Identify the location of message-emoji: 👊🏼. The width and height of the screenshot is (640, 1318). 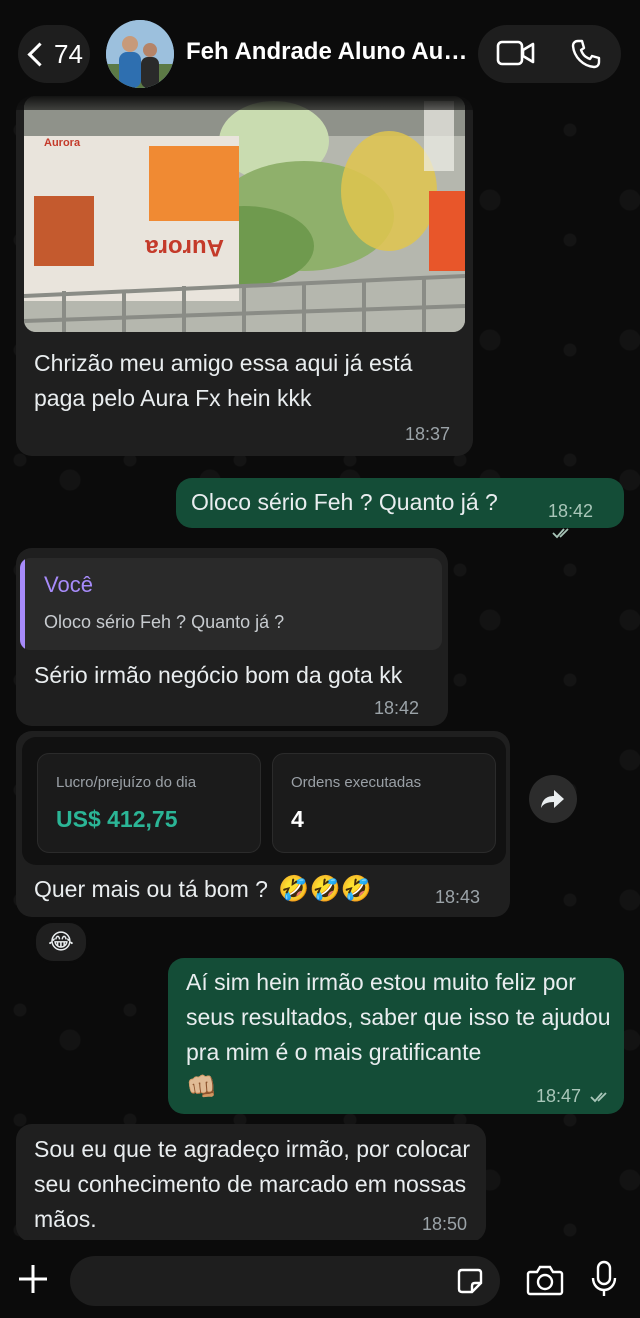
(202, 1087).